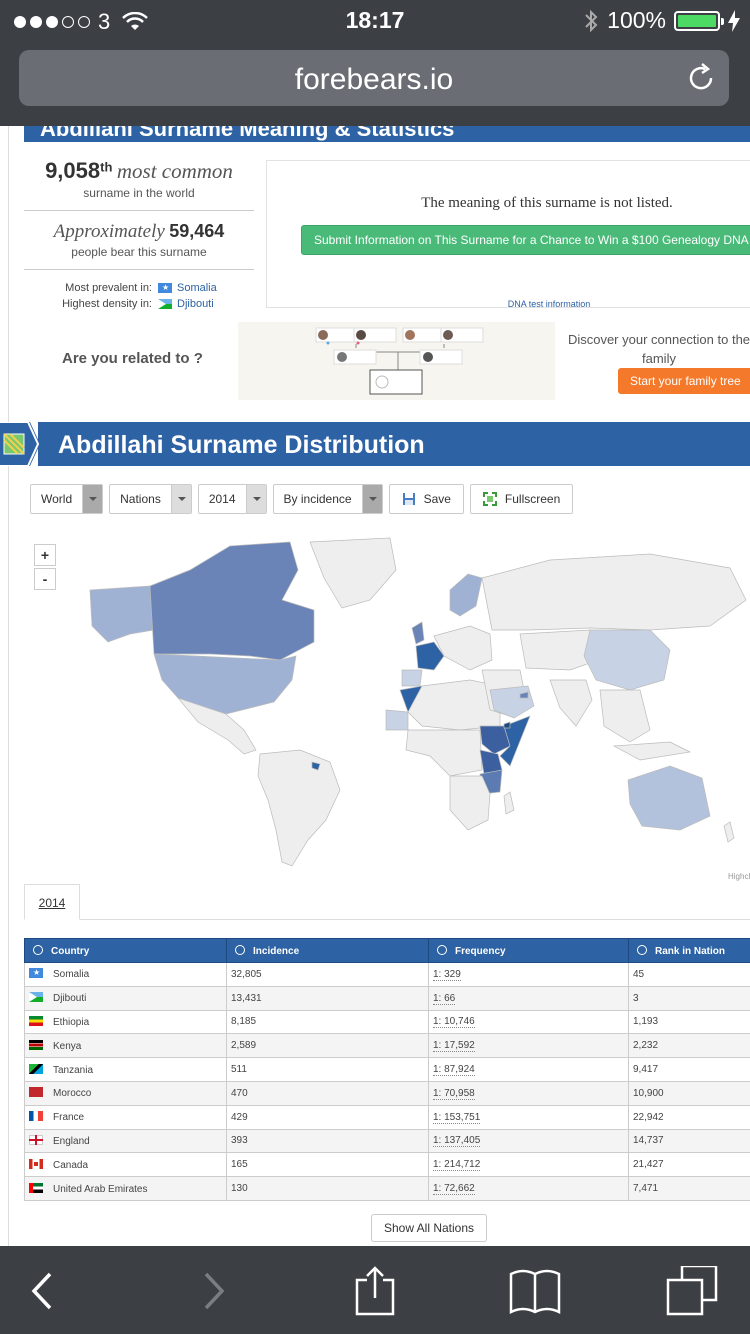 The image size is (750, 1334). Describe the element at coordinates (684, 381) in the screenshot. I see `start-family-tree-button: Start your family tree` at that location.